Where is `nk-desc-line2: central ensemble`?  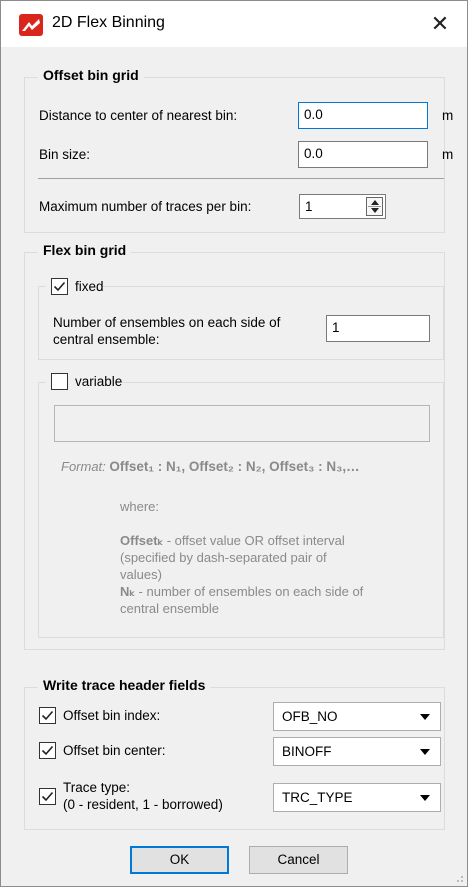 nk-desc-line2: central ensemble is located at coordinates (169, 608).